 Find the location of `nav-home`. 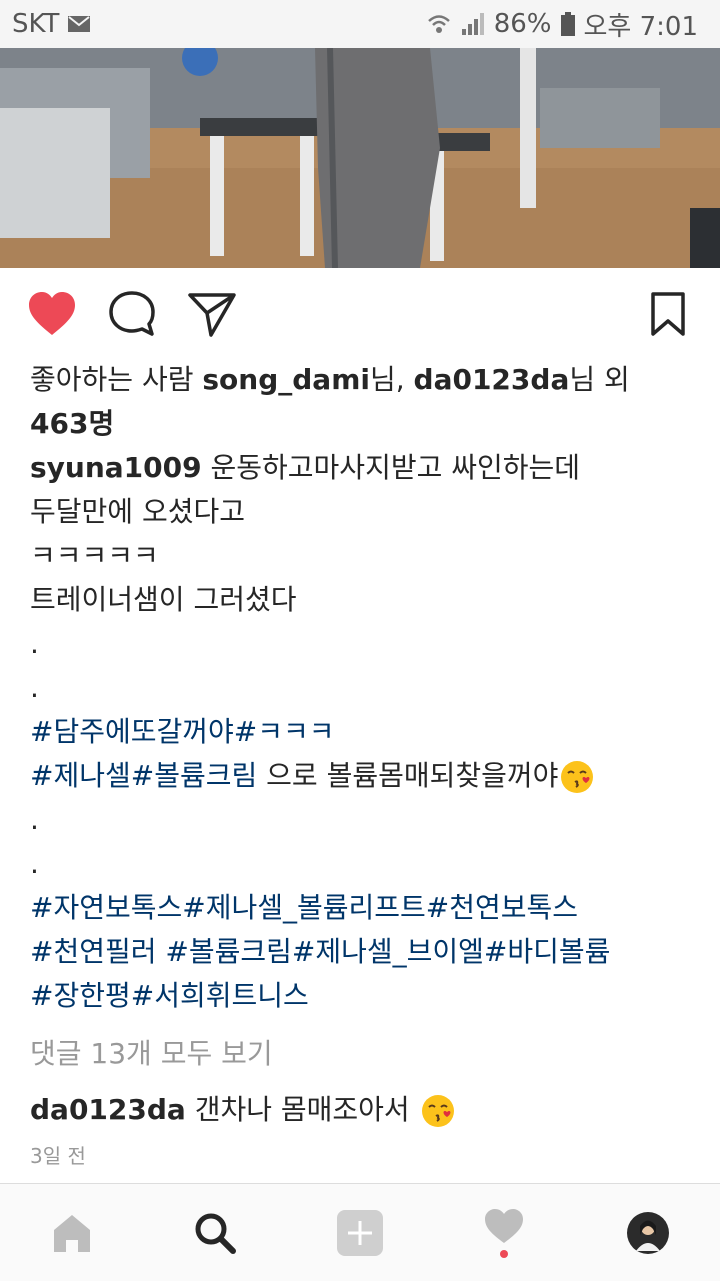

nav-home is located at coordinates (72, 1232).